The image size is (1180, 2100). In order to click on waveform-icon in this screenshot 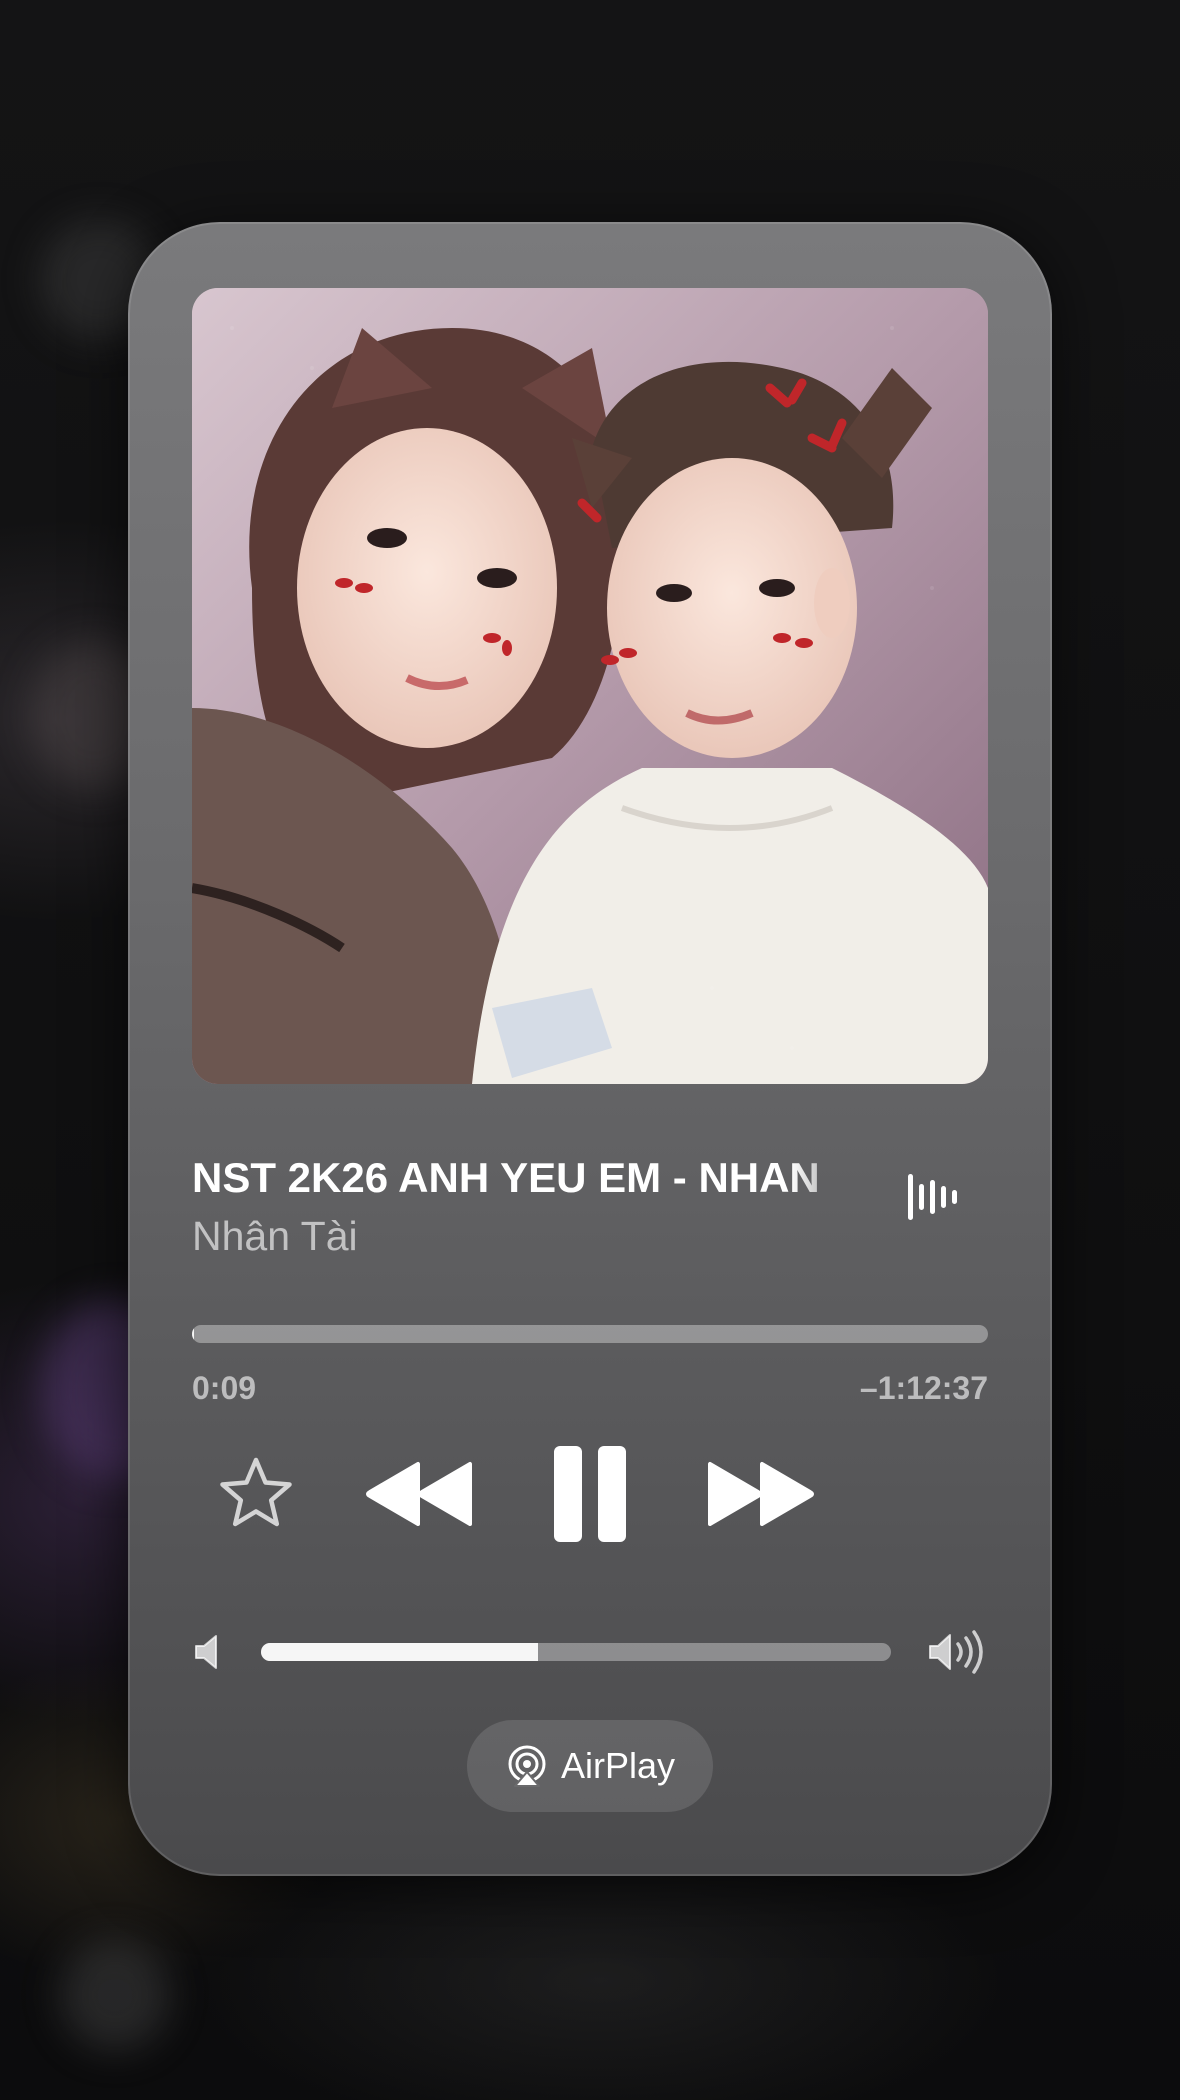, I will do `click(935, 1197)`.